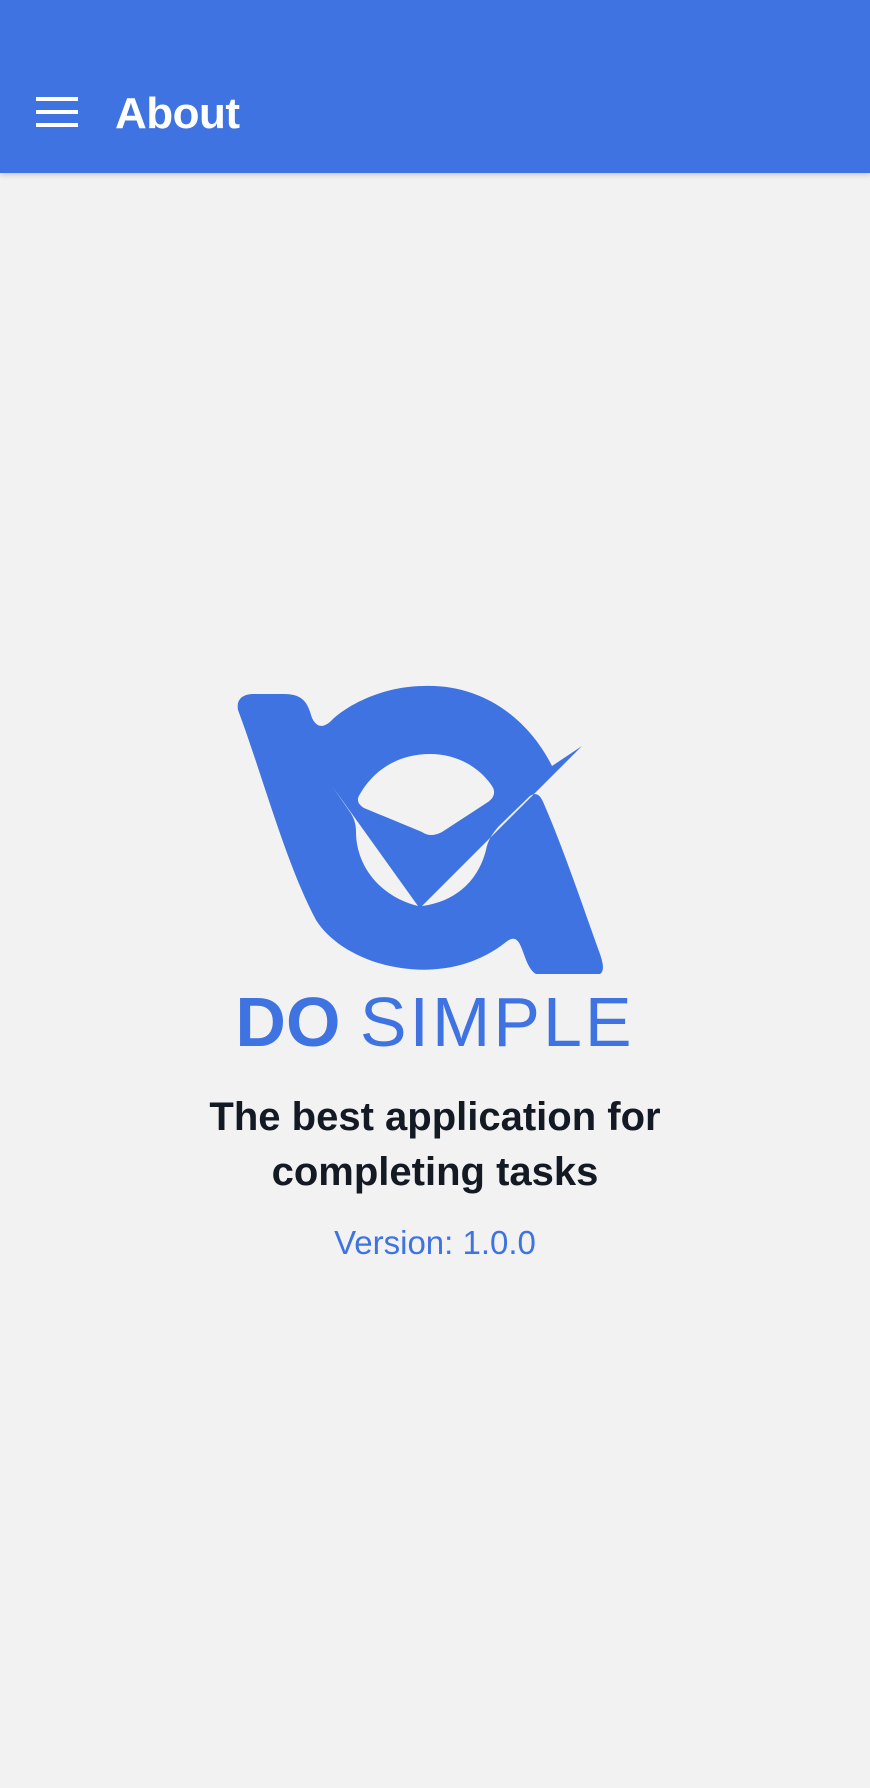  I want to click on version-label: Version: 1.0.0, so click(435, 1242).